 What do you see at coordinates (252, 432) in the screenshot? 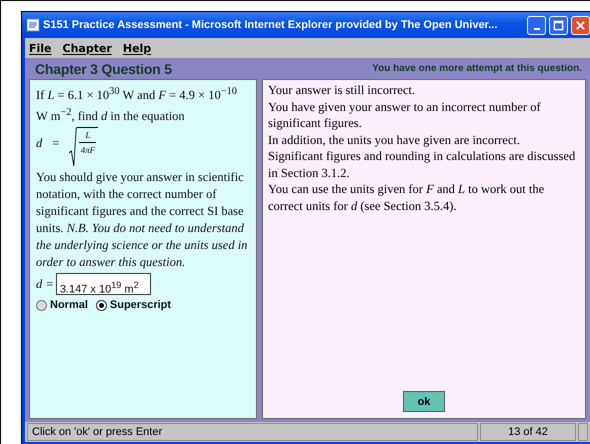
I see `status-message: Click on 'ok' or press Enter` at bounding box center [252, 432].